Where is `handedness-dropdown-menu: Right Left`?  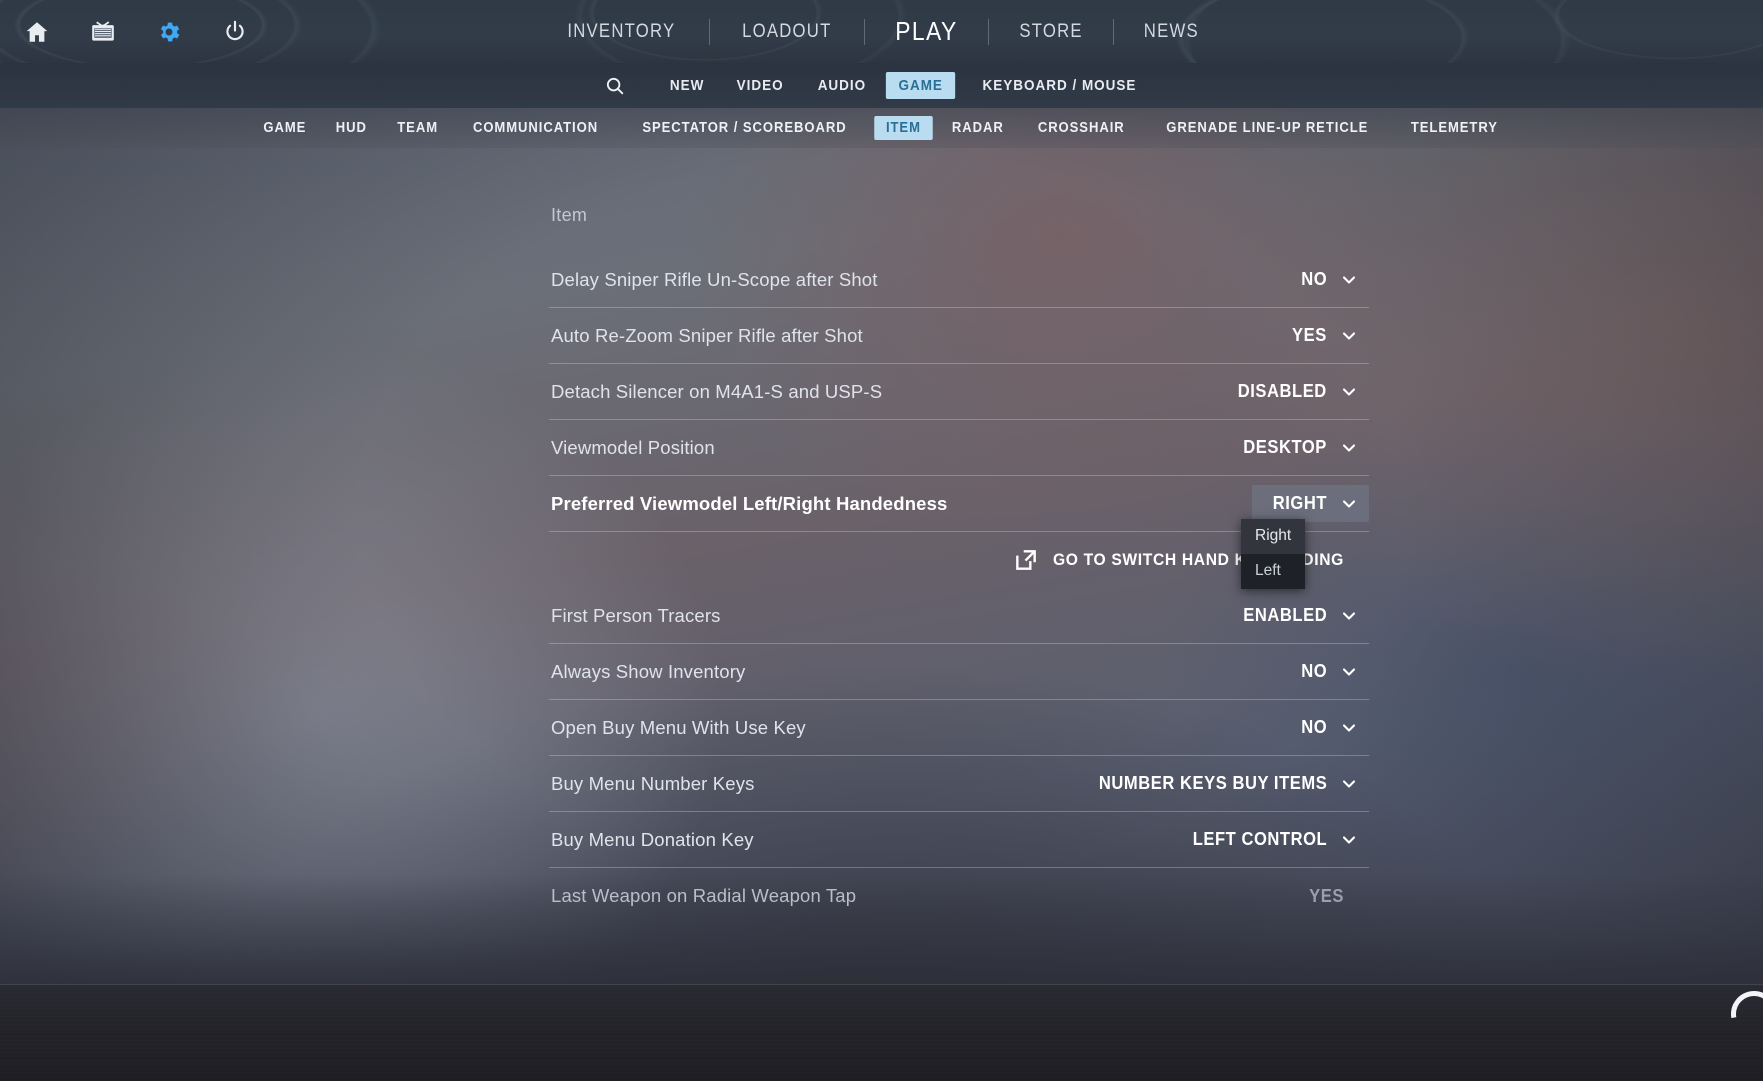 handedness-dropdown-menu: Right Left is located at coordinates (1273, 554).